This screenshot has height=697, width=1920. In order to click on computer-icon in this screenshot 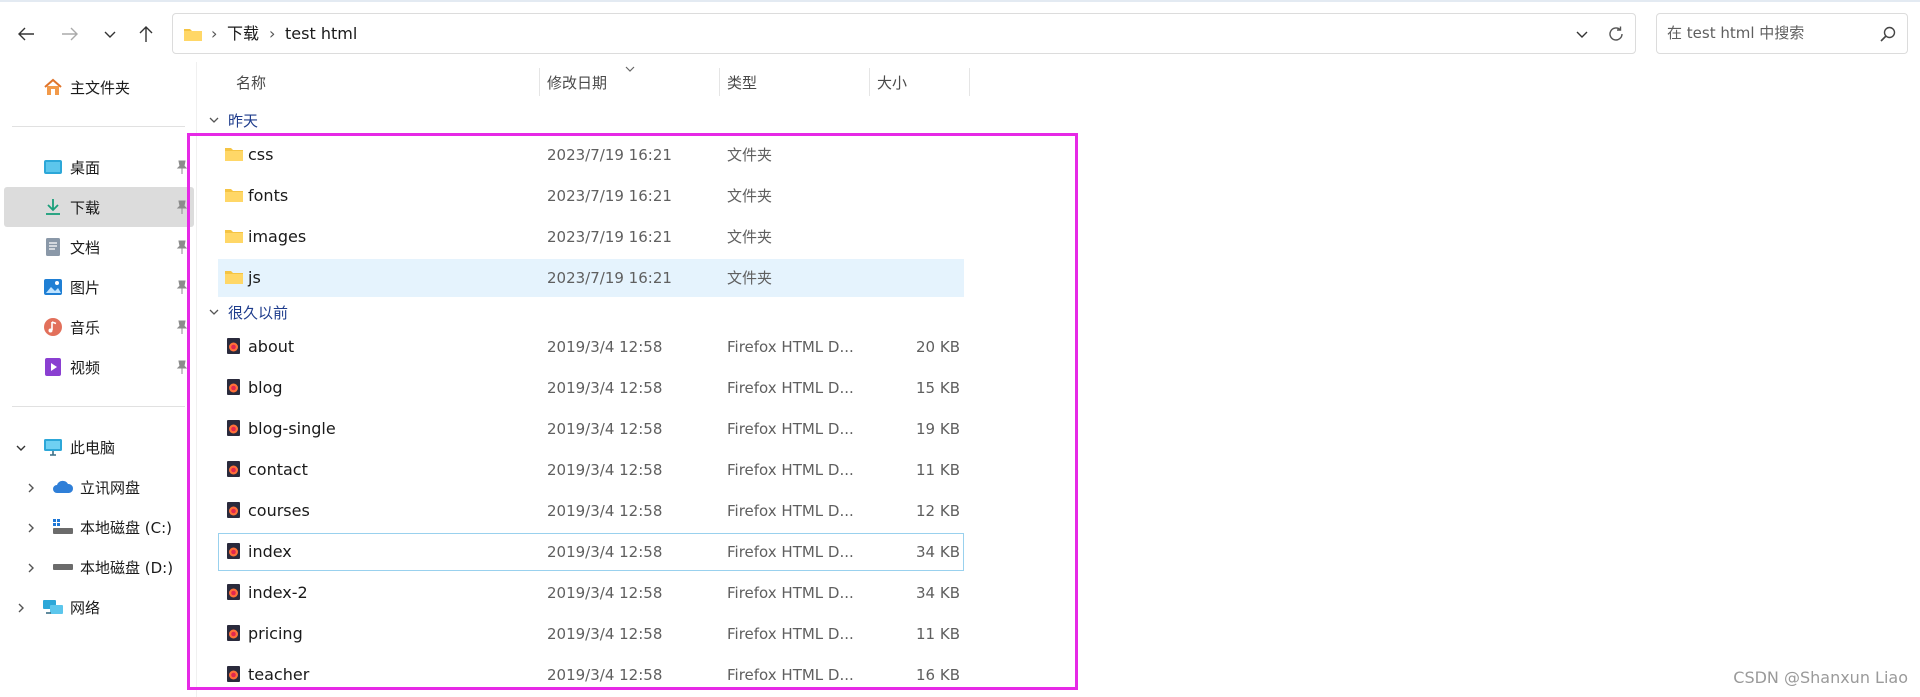, I will do `click(53, 447)`.